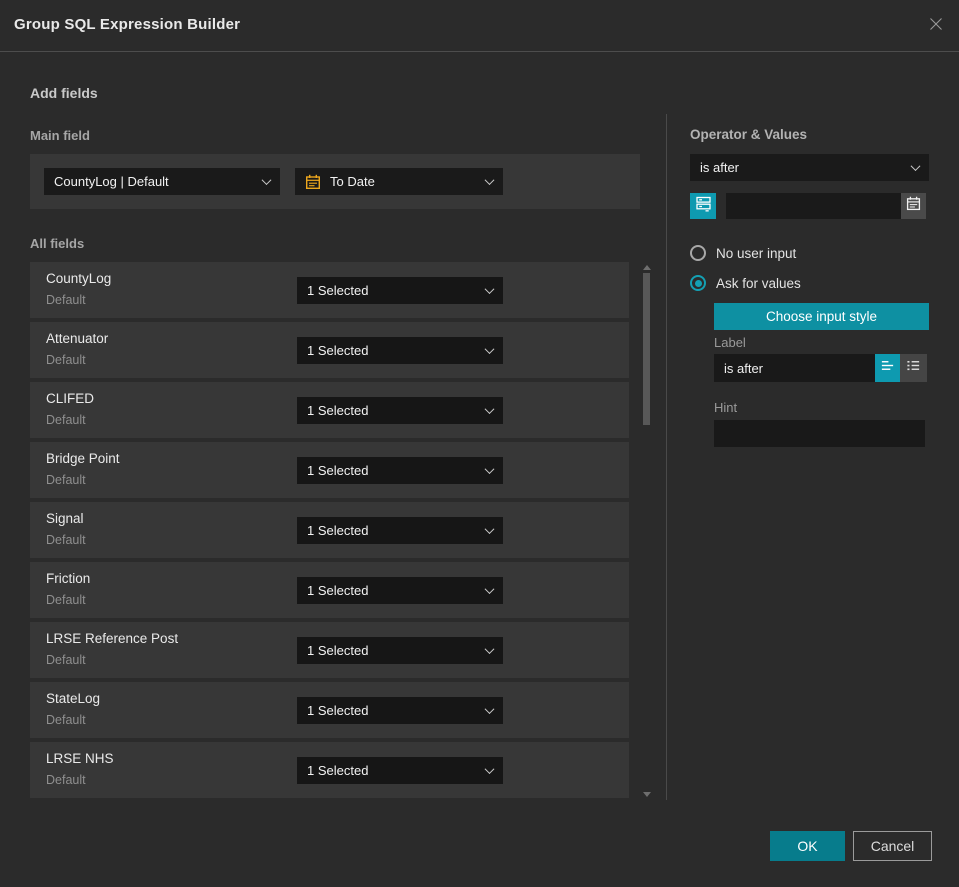  Describe the element at coordinates (80, 758) in the screenshot. I see `field-name: LRSE NHS` at that location.